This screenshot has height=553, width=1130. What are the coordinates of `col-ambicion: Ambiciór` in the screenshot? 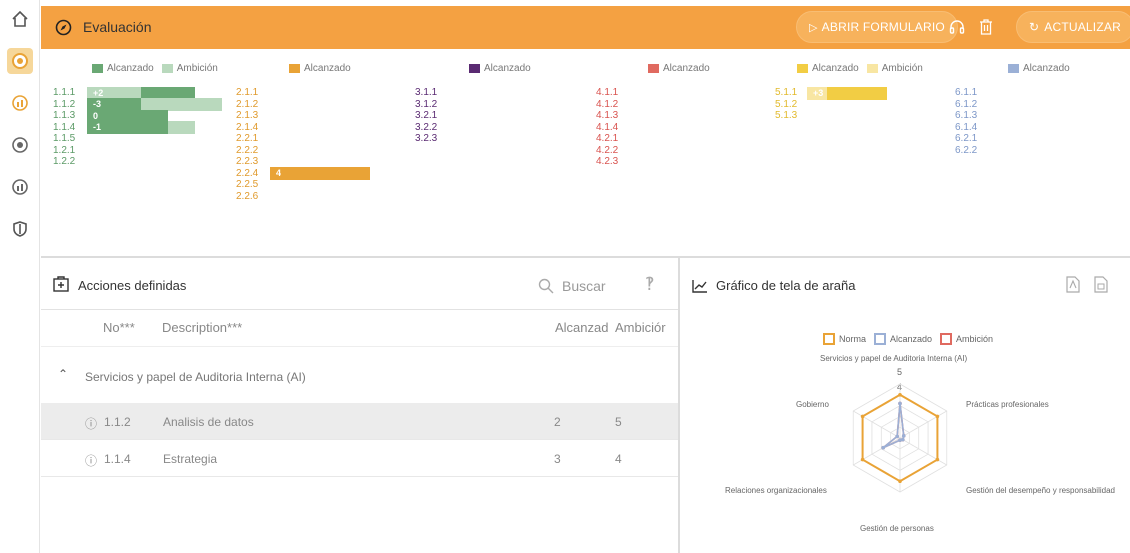 It's located at (640, 327).